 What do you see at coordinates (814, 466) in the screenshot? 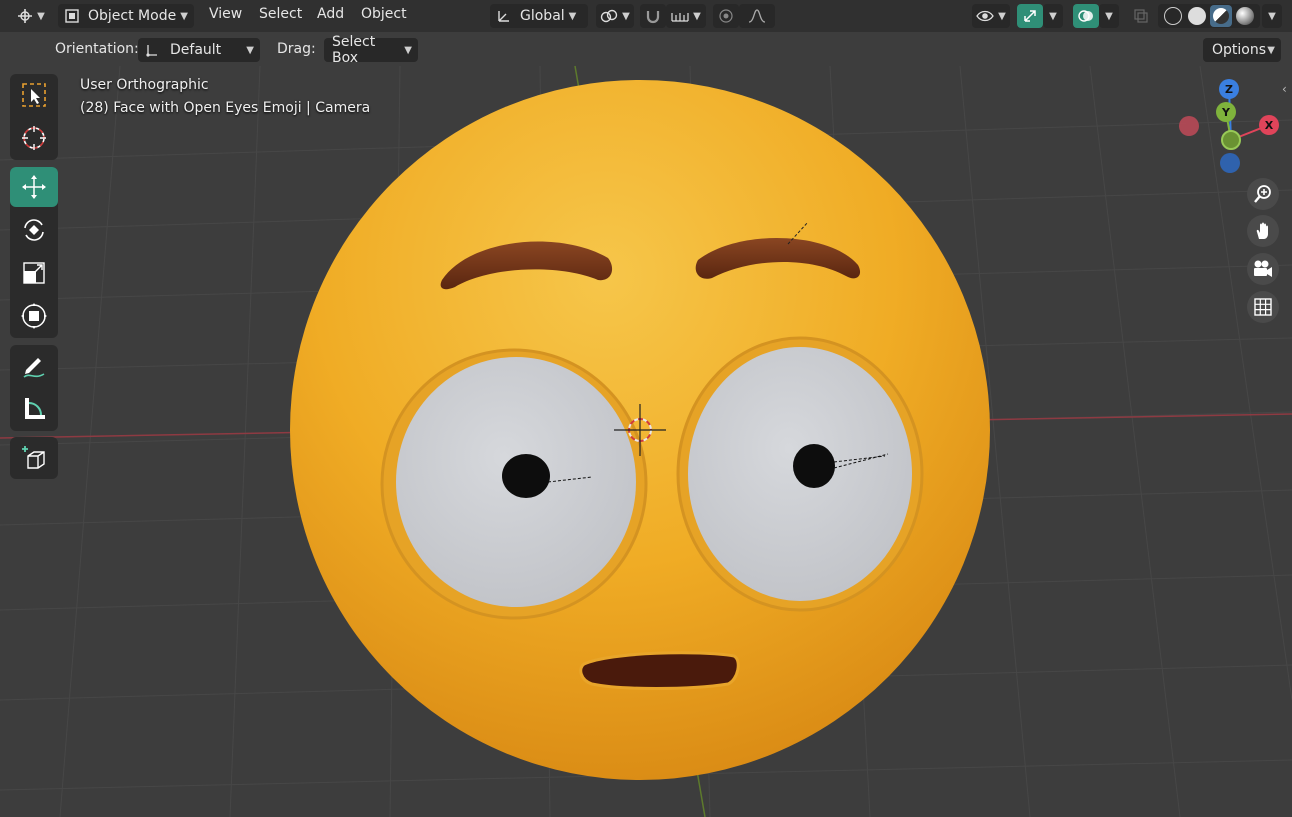
I see `right-pupil` at bounding box center [814, 466].